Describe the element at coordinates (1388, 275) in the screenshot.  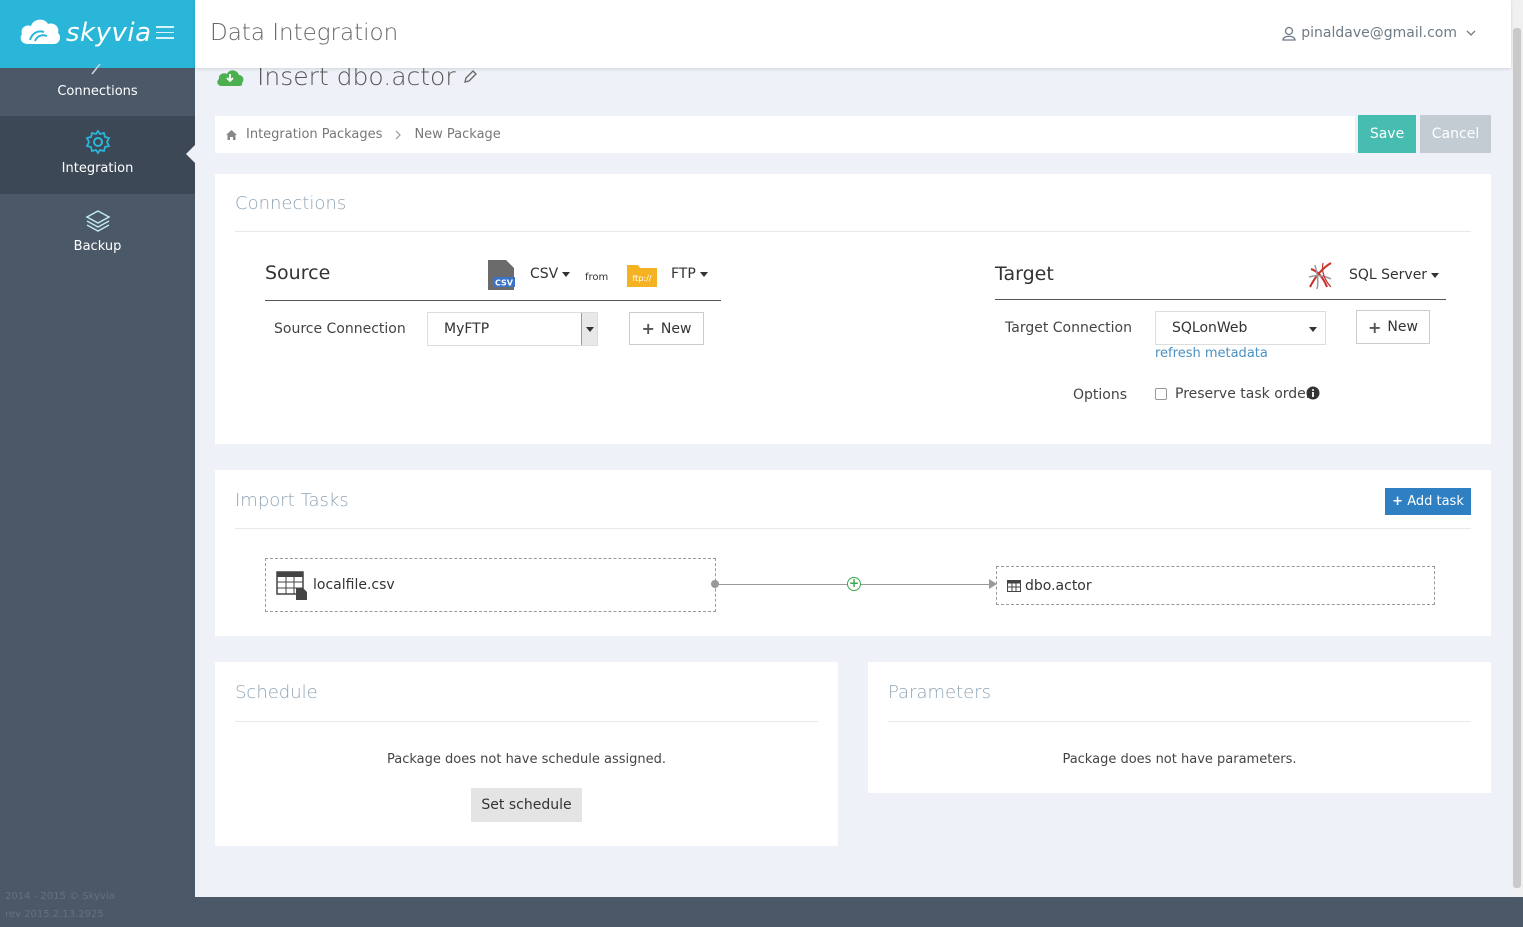
I see `target-type-label: SQL Server` at that location.